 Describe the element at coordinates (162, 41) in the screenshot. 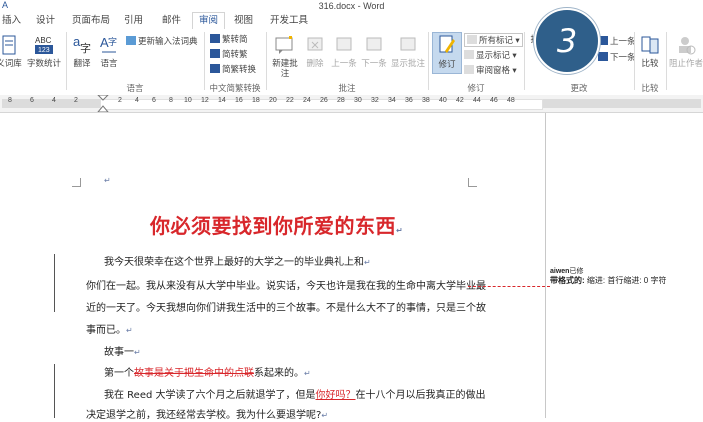

I see `update-ime-button: 更新输入法词典` at that location.